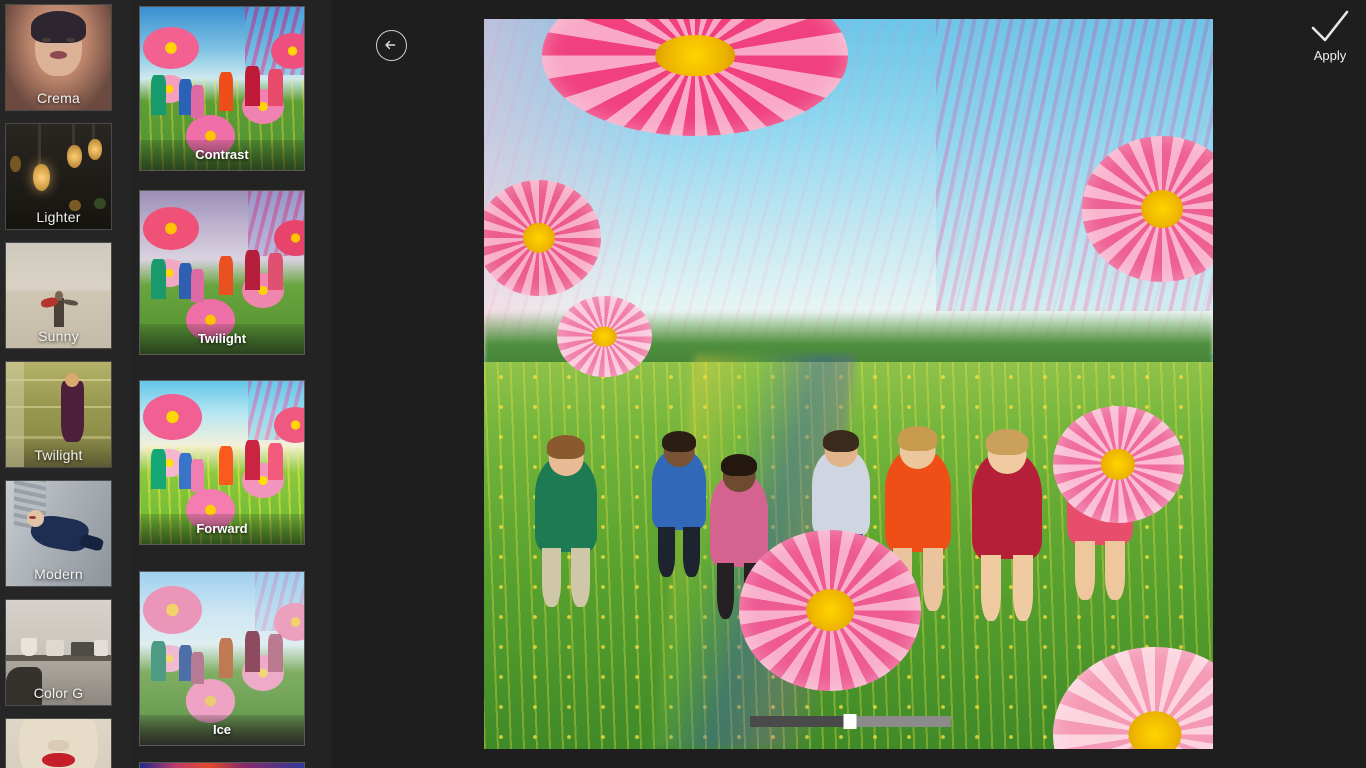 The image size is (1366, 768). Describe the element at coordinates (58, 176) in the screenshot. I see `preset-card-lighter: Lighter` at that location.